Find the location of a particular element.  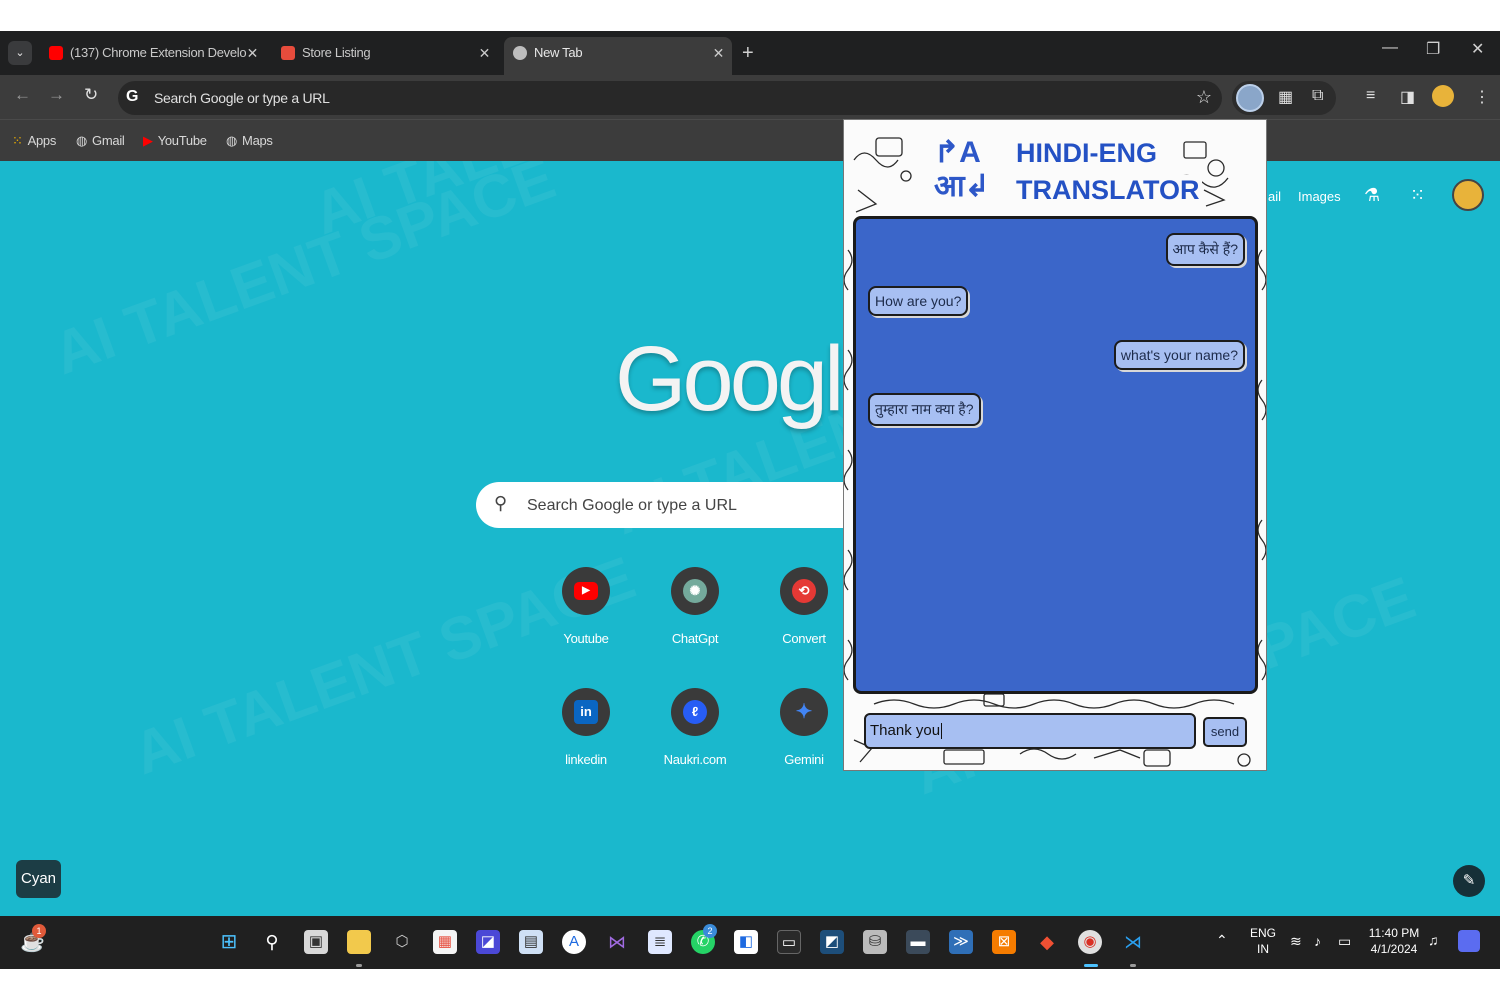

tab-title: Store Listing is located at coordinates (336, 52).